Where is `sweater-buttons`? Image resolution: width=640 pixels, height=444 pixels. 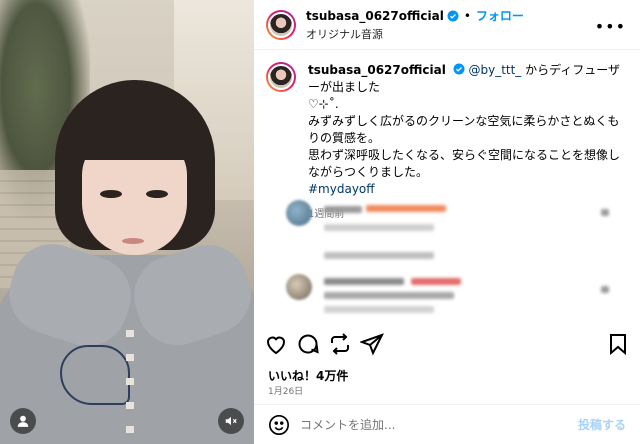 sweater-buttons is located at coordinates (130, 385).